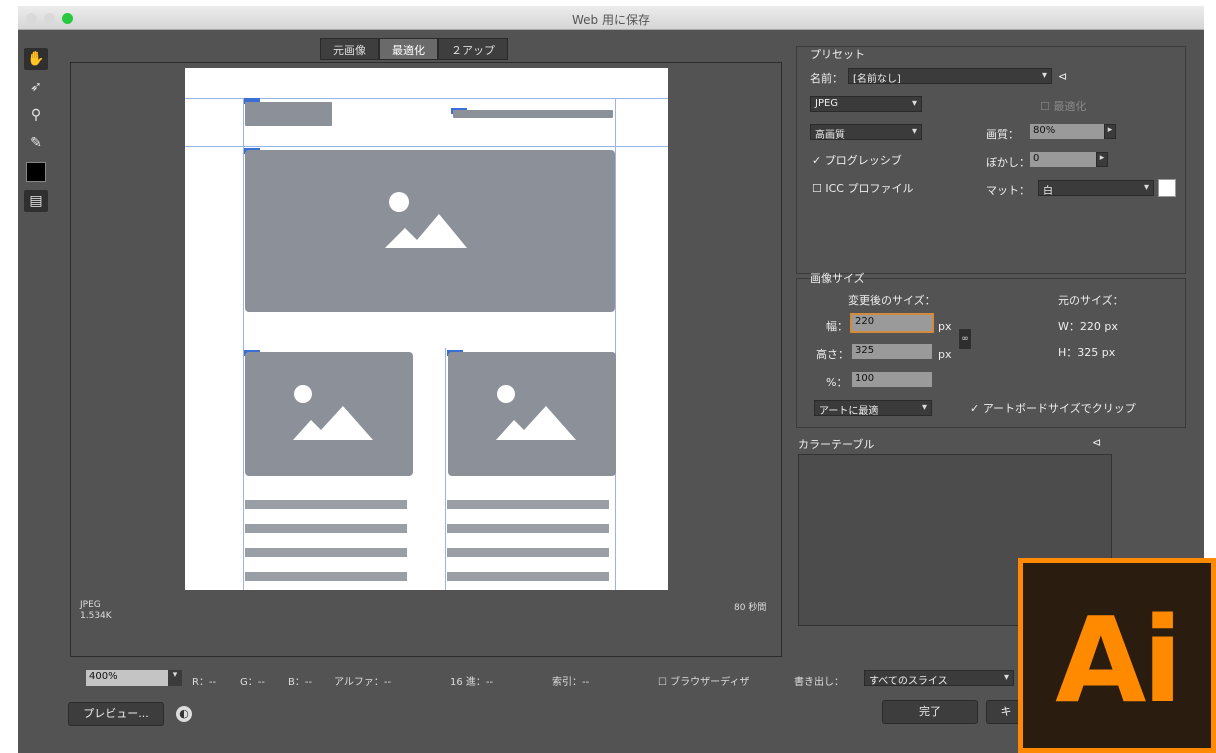  What do you see at coordinates (945, 354) in the screenshot?
I see `height-unit: px` at bounding box center [945, 354].